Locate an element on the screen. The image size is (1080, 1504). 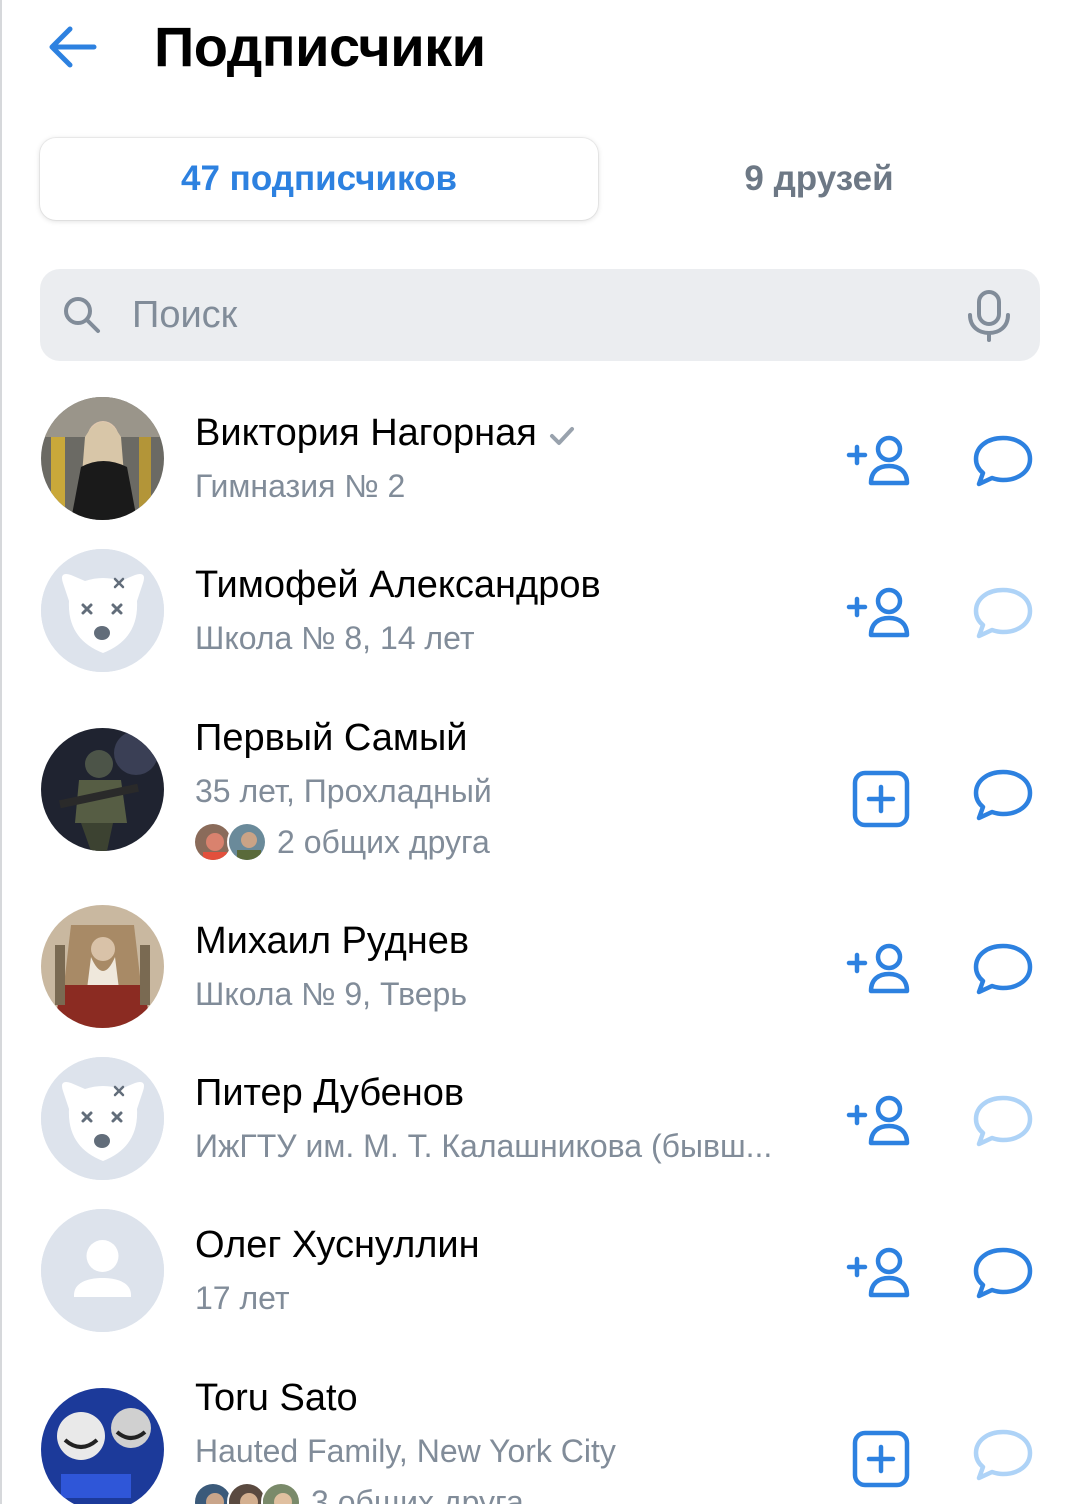
default-avatar is located at coordinates (102, 1270).